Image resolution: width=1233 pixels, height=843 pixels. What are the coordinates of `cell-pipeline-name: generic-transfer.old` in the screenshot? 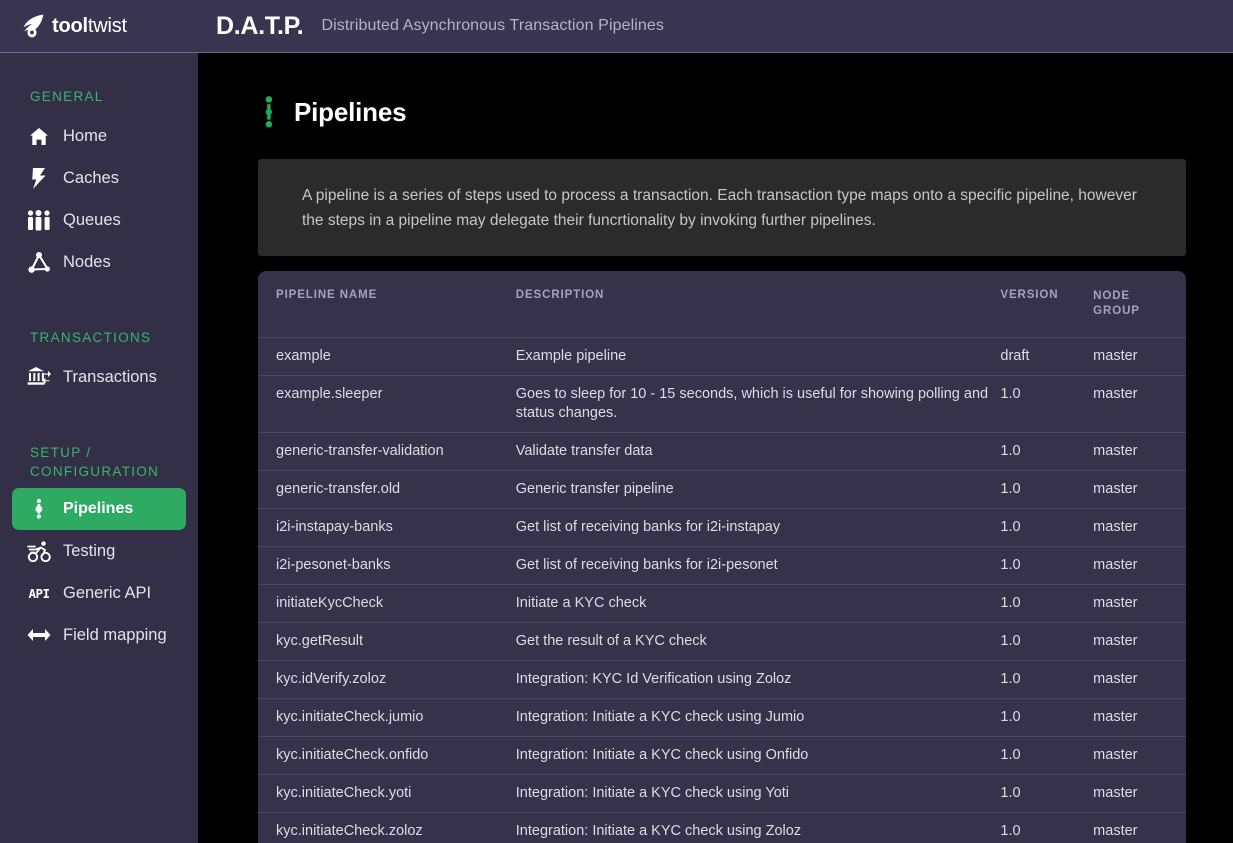 It's located at (387, 489).